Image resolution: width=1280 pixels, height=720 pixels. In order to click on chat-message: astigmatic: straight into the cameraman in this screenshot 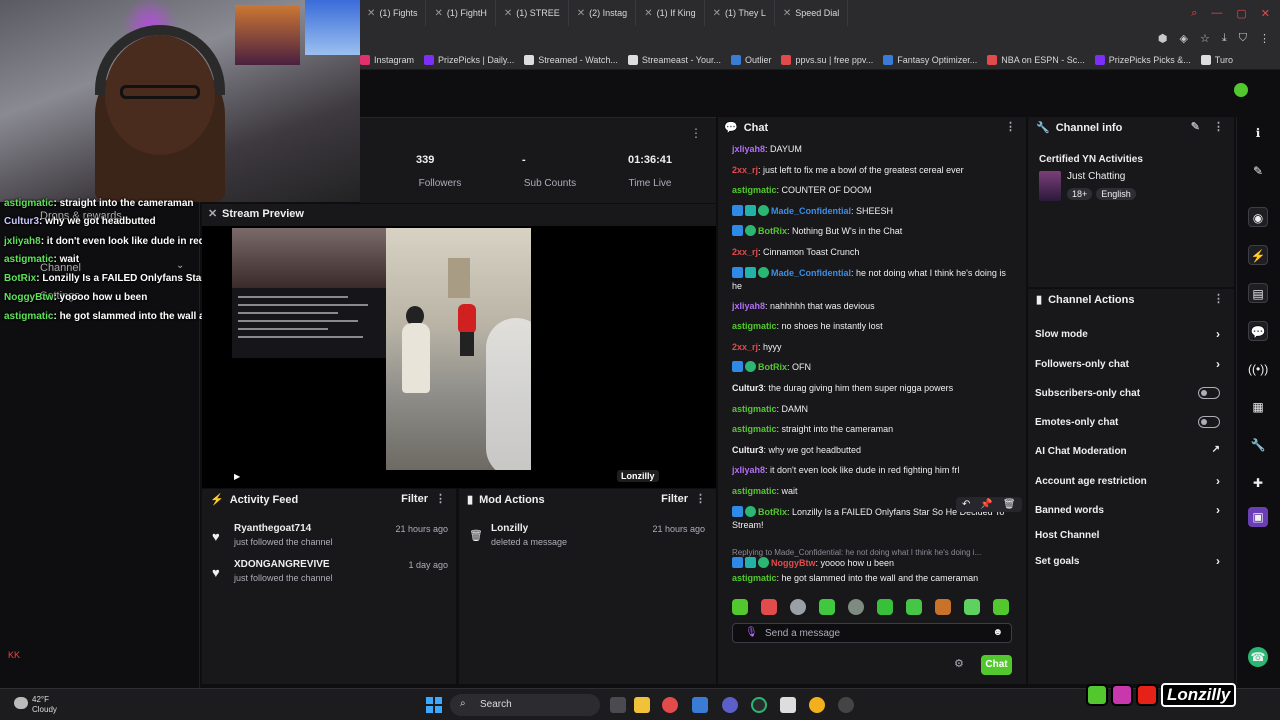, I will do `click(872, 429)`.